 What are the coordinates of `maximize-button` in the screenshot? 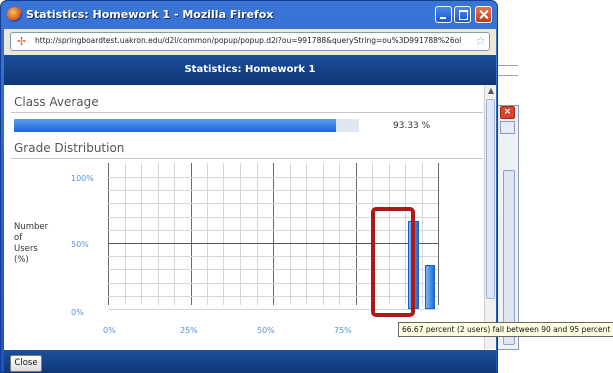 It's located at (462, 14).